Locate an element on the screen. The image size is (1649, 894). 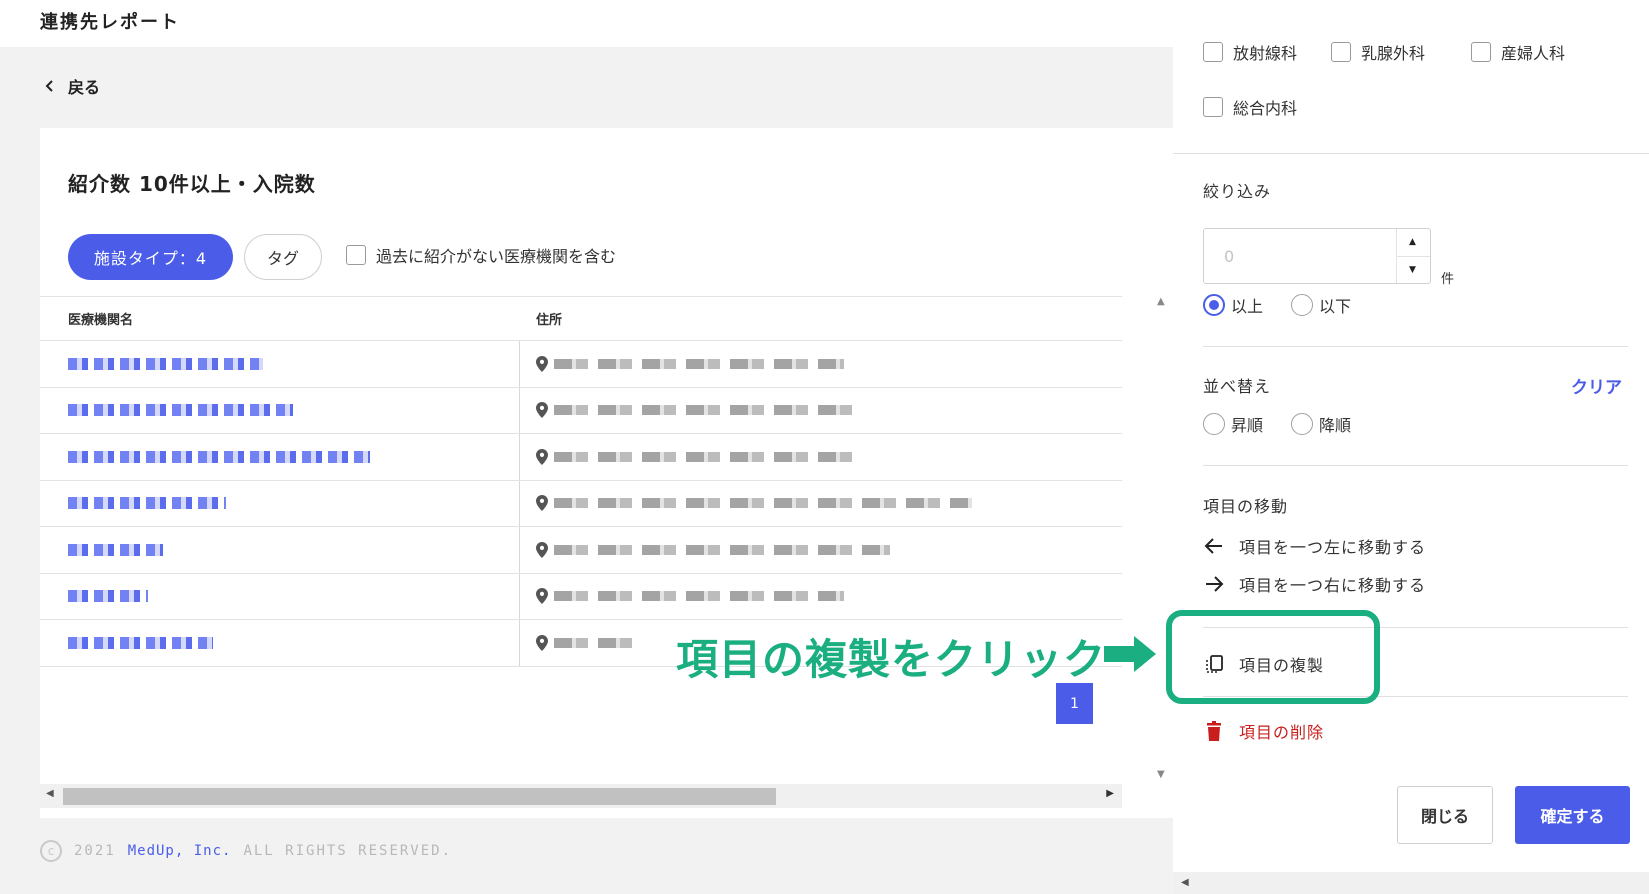
filter-unit-label: 件 is located at coordinates (1448, 279).